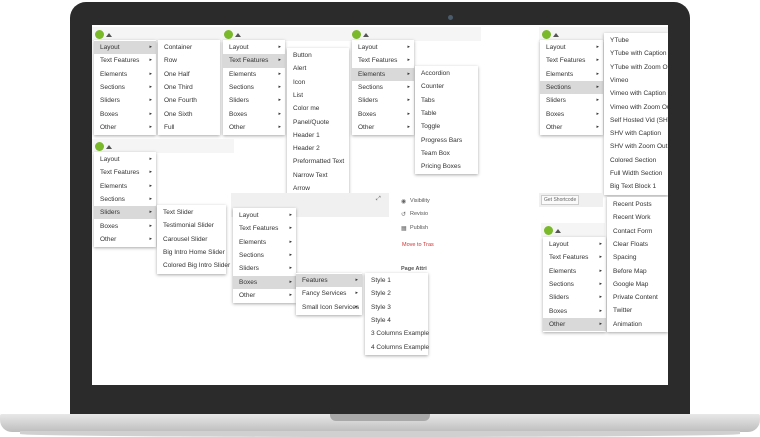 This screenshot has width=760, height=437. I want to click on main-menu-1-item: Other ▸, so click(125, 127).